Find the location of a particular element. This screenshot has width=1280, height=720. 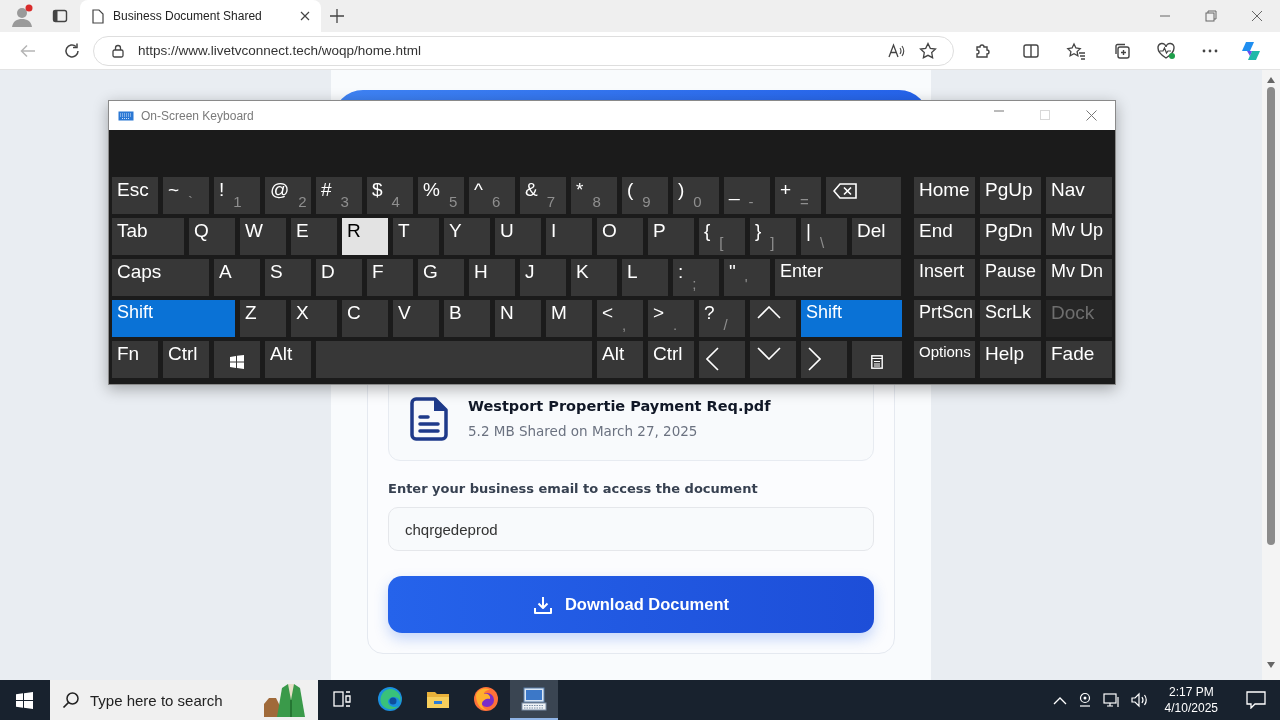

keyboard-key: ( 9 is located at coordinates (645, 195).